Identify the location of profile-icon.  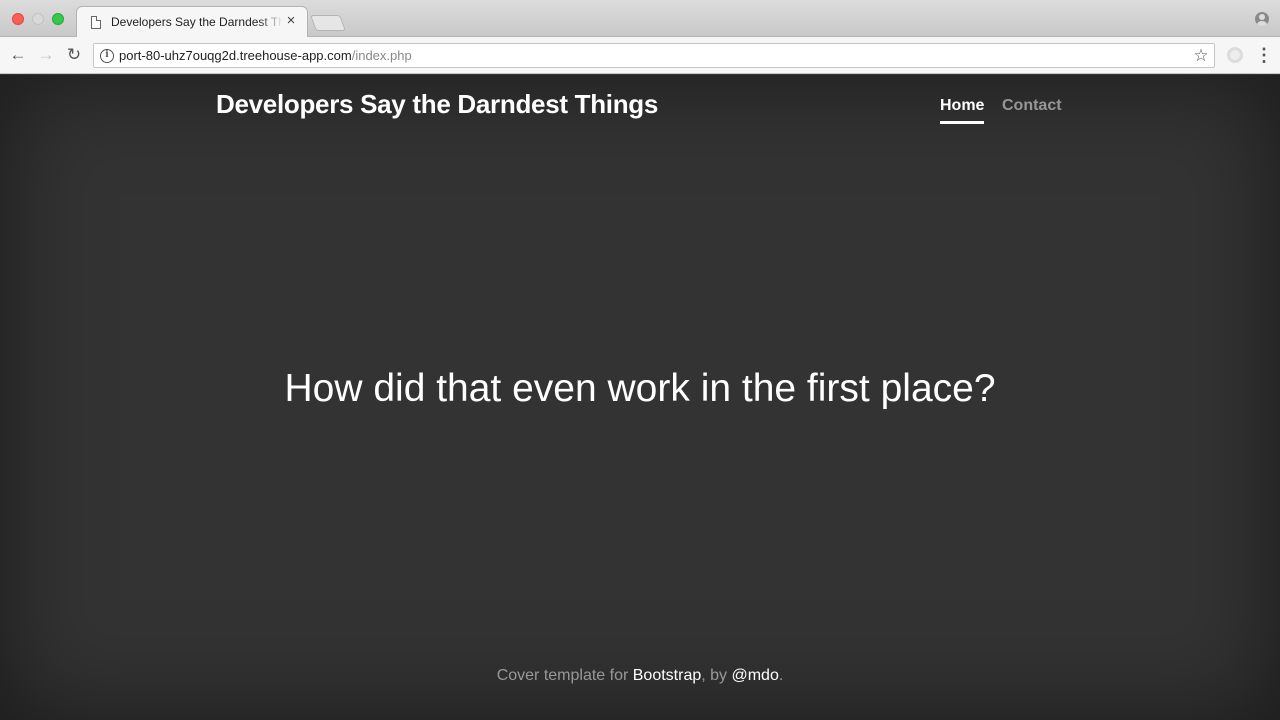
(1262, 19).